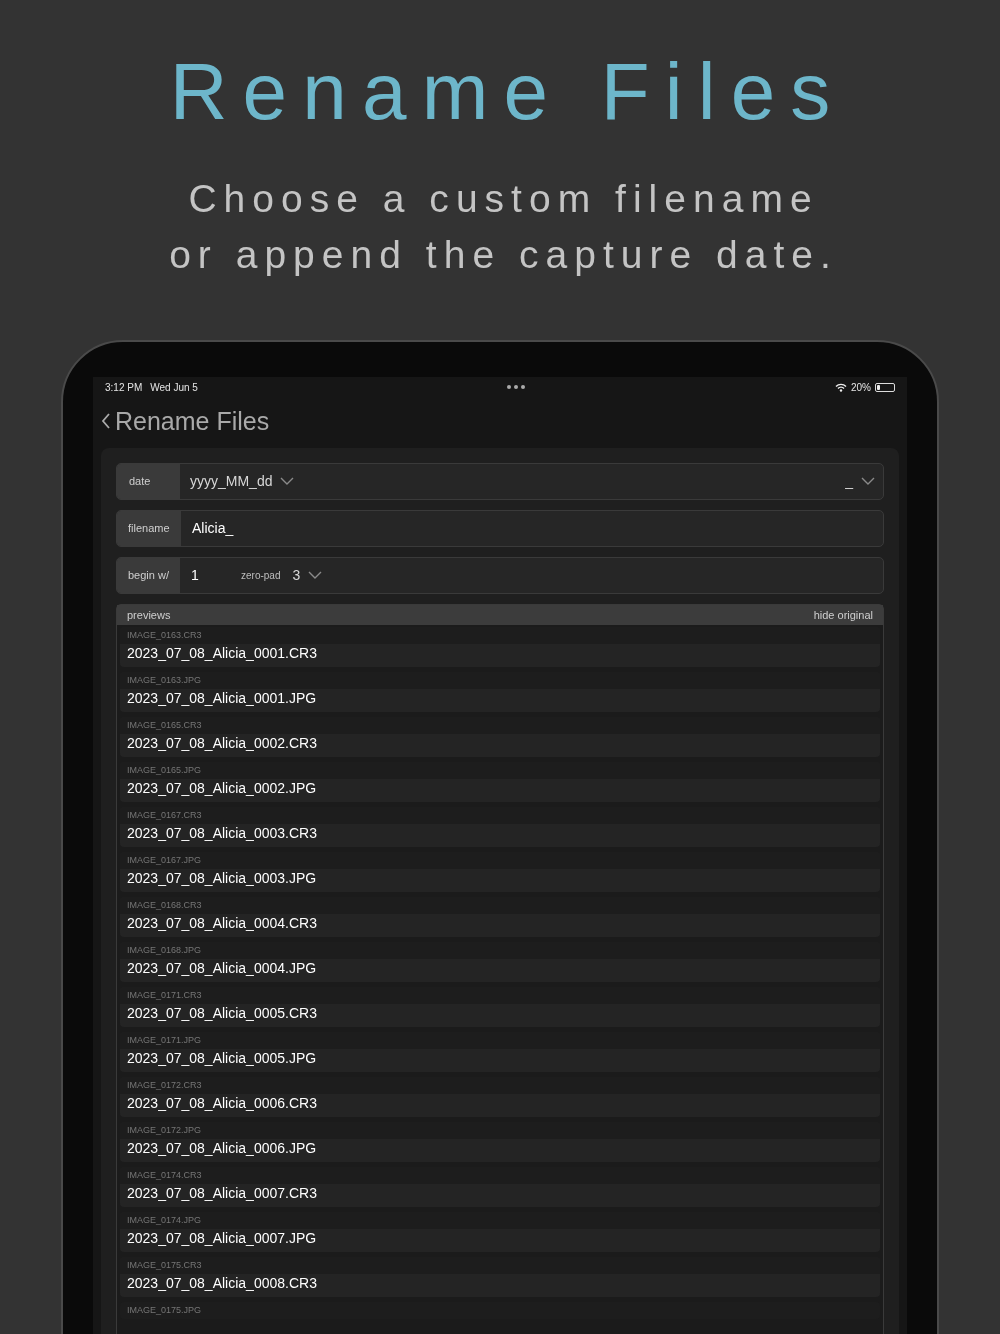  Describe the element at coordinates (222, 788) in the screenshot. I see `renamed-name: 2023_07_08_Alicia_0002.JPG` at that location.